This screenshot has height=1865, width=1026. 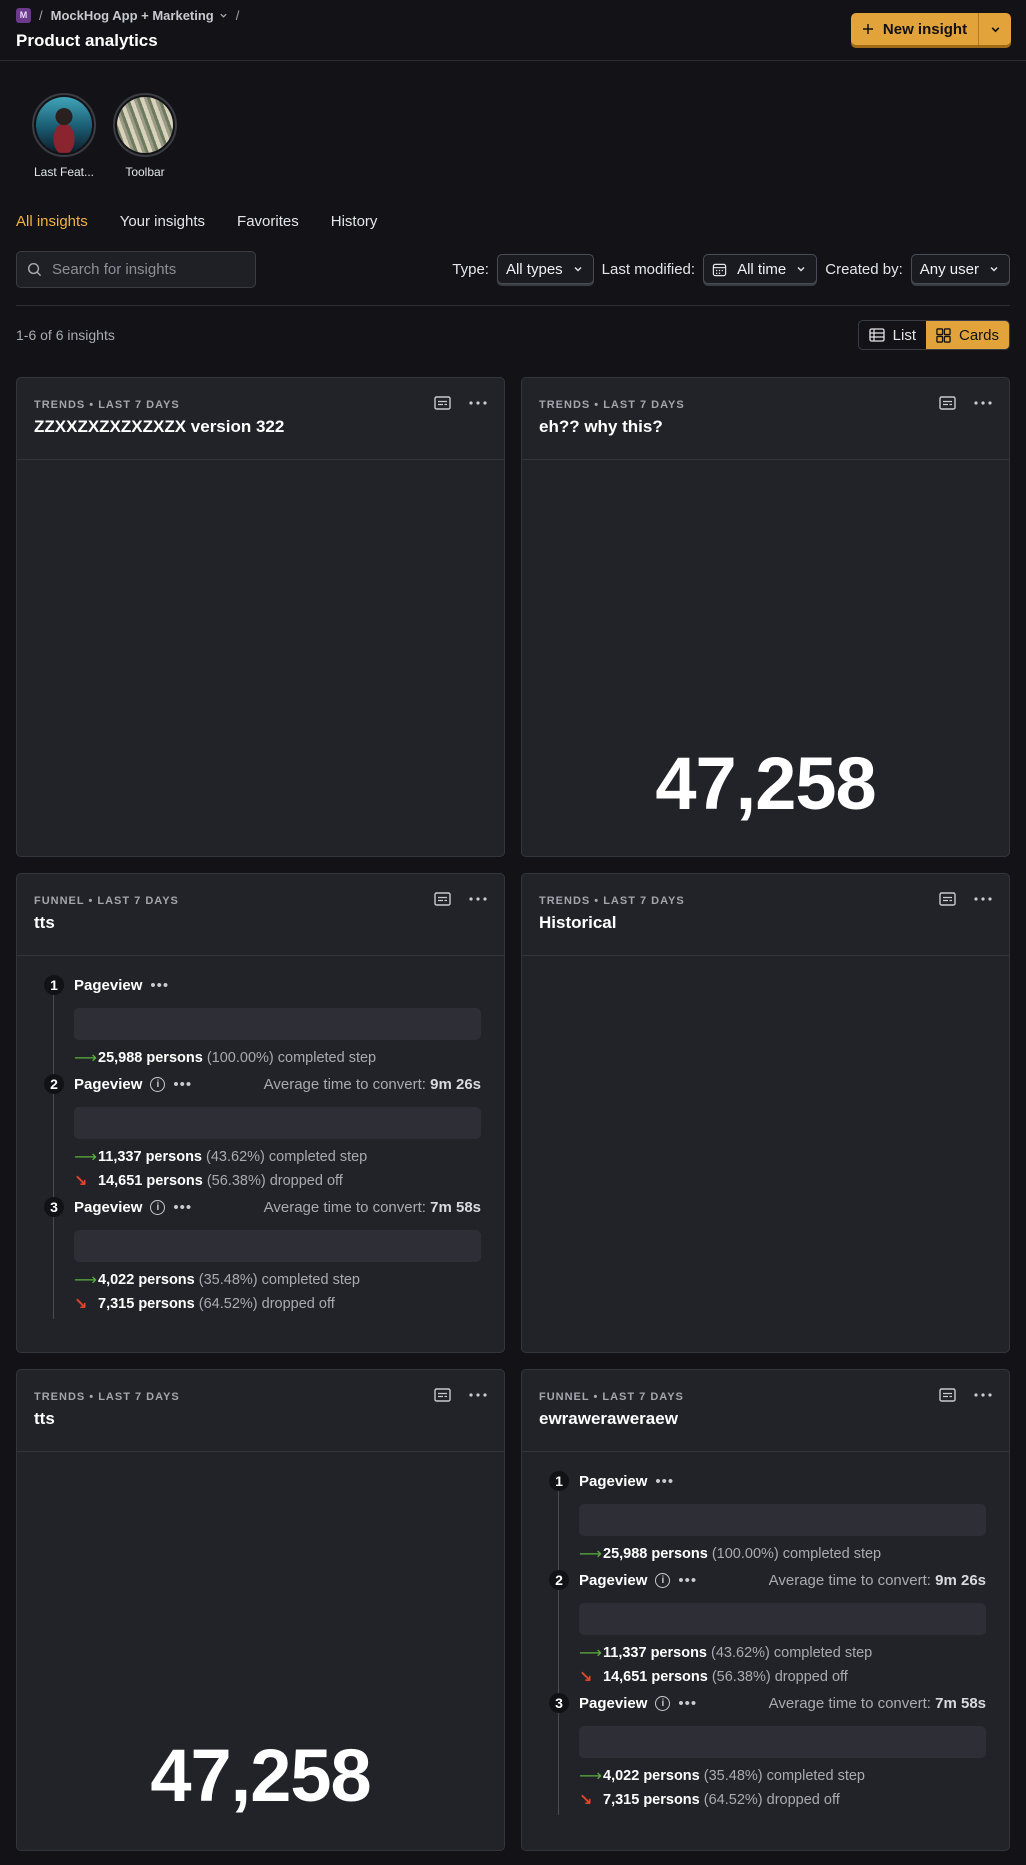 What do you see at coordinates (162, 230) in the screenshot?
I see `tab-your-insights: Your insights` at bounding box center [162, 230].